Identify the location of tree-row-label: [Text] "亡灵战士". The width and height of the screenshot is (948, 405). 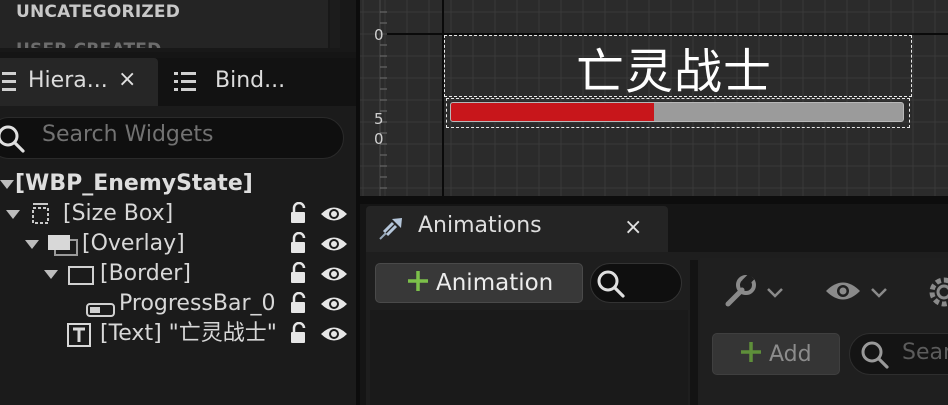
(188, 333).